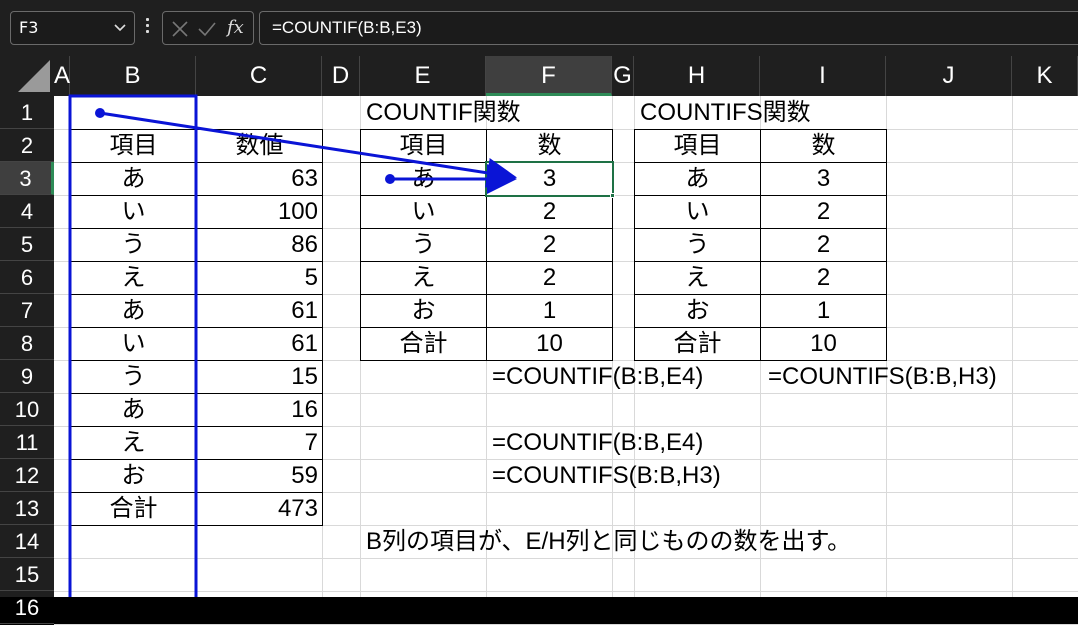 Image resolution: width=1078 pixels, height=625 pixels. I want to click on formula-input: =COUNTIF(B:B,E3), so click(668, 28).